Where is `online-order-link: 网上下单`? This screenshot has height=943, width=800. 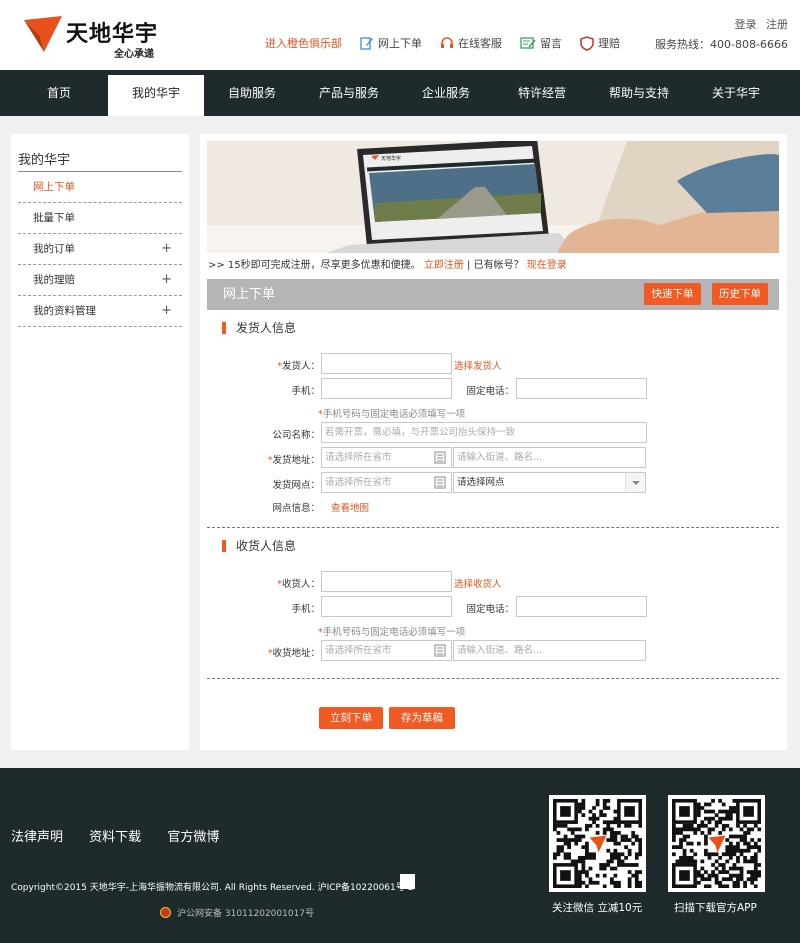 online-order-link: 网上下单 is located at coordinates (391, 43).